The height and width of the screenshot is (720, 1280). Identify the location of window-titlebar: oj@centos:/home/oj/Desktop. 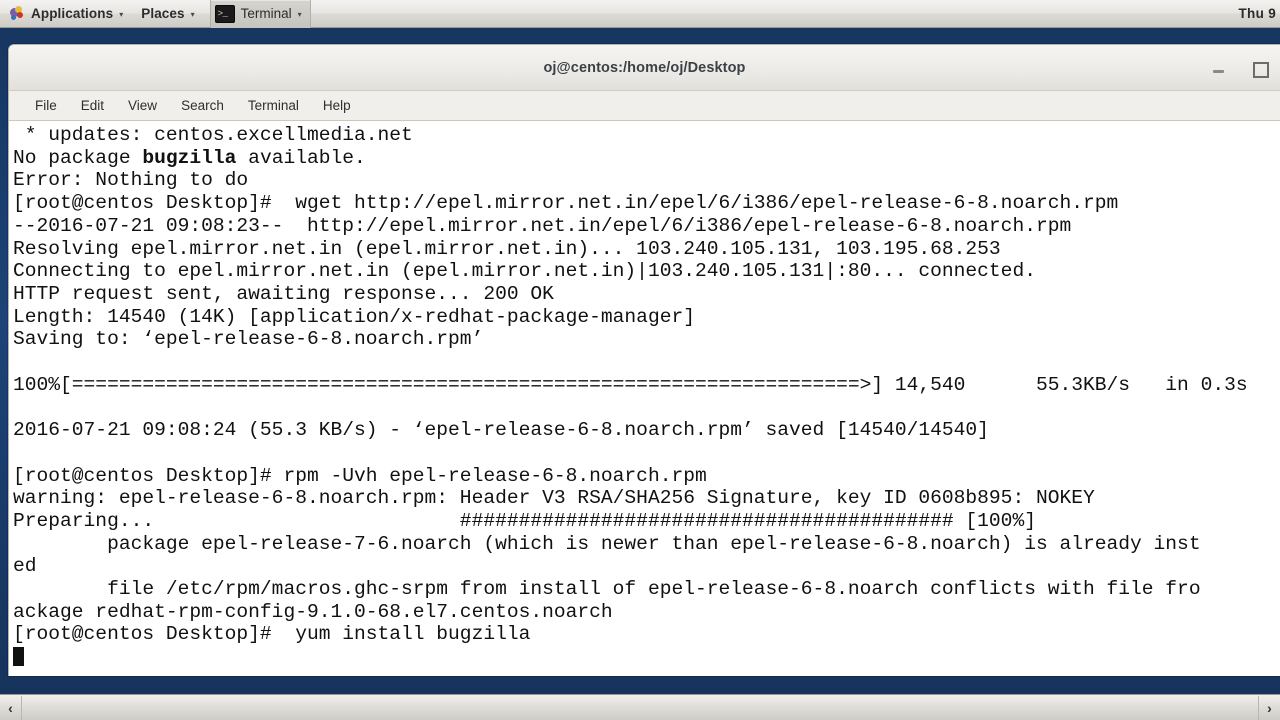
(644, 68).